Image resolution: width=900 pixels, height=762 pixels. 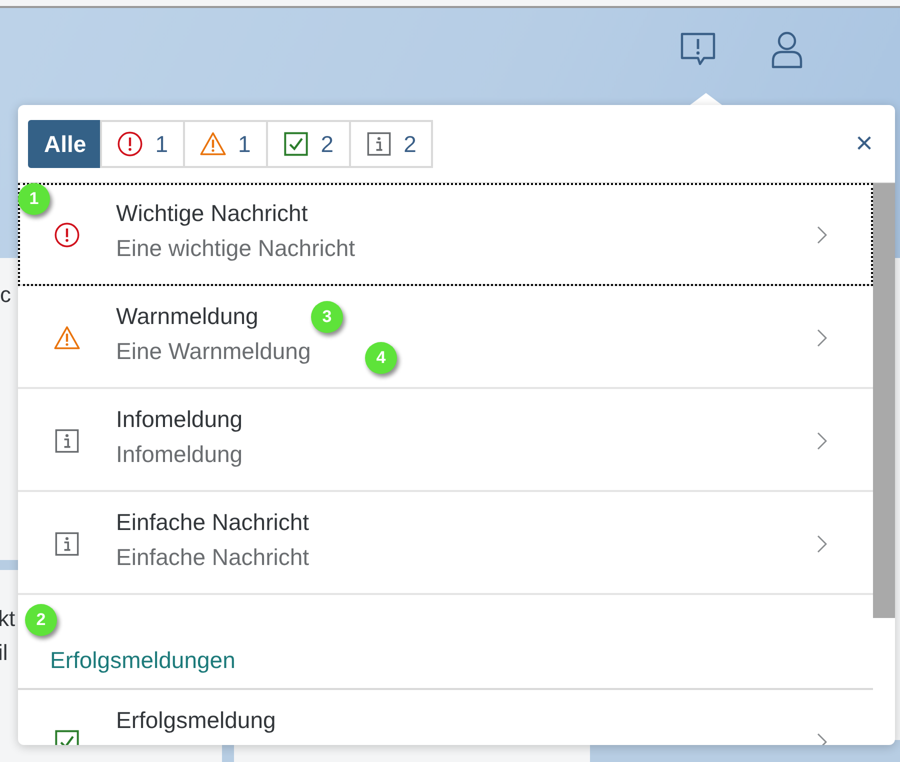 I want to click on message-item: Einfache Nachricht Einfache Nachricht, so click(x=445, y=543).